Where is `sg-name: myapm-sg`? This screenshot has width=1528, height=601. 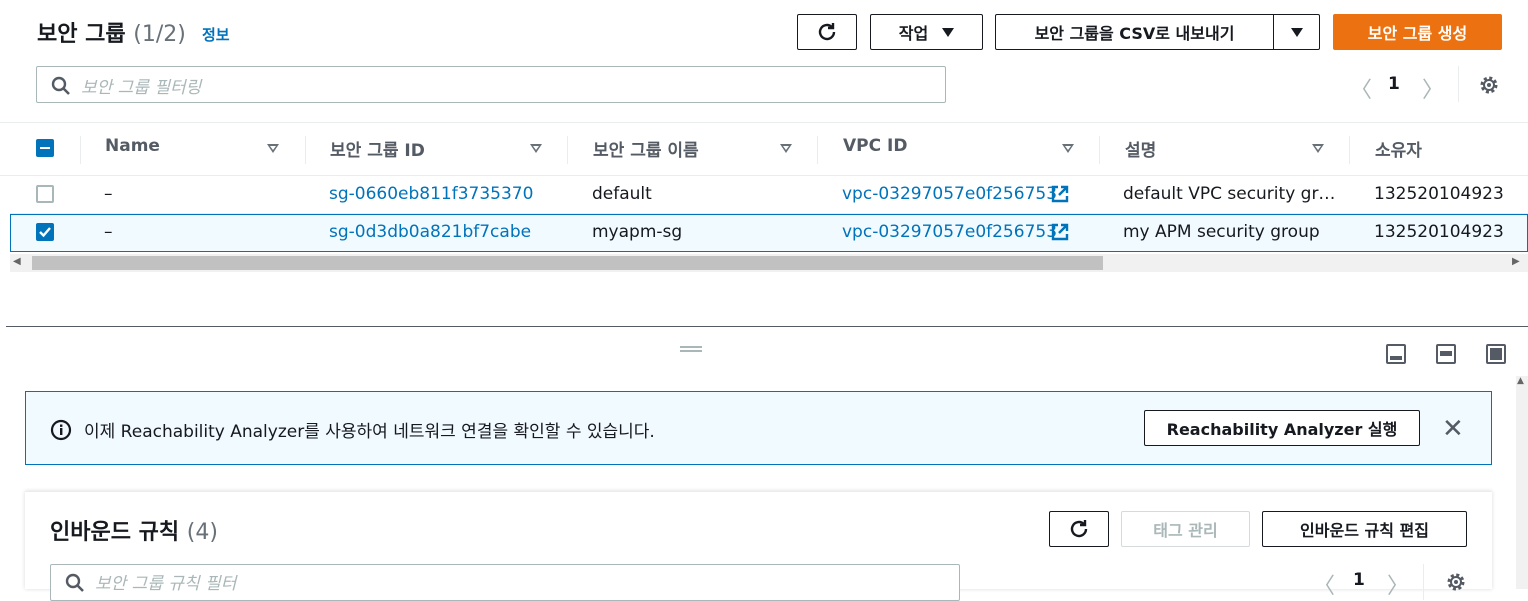
sg-name: myapm-sg is located at coordinates (637, 232).